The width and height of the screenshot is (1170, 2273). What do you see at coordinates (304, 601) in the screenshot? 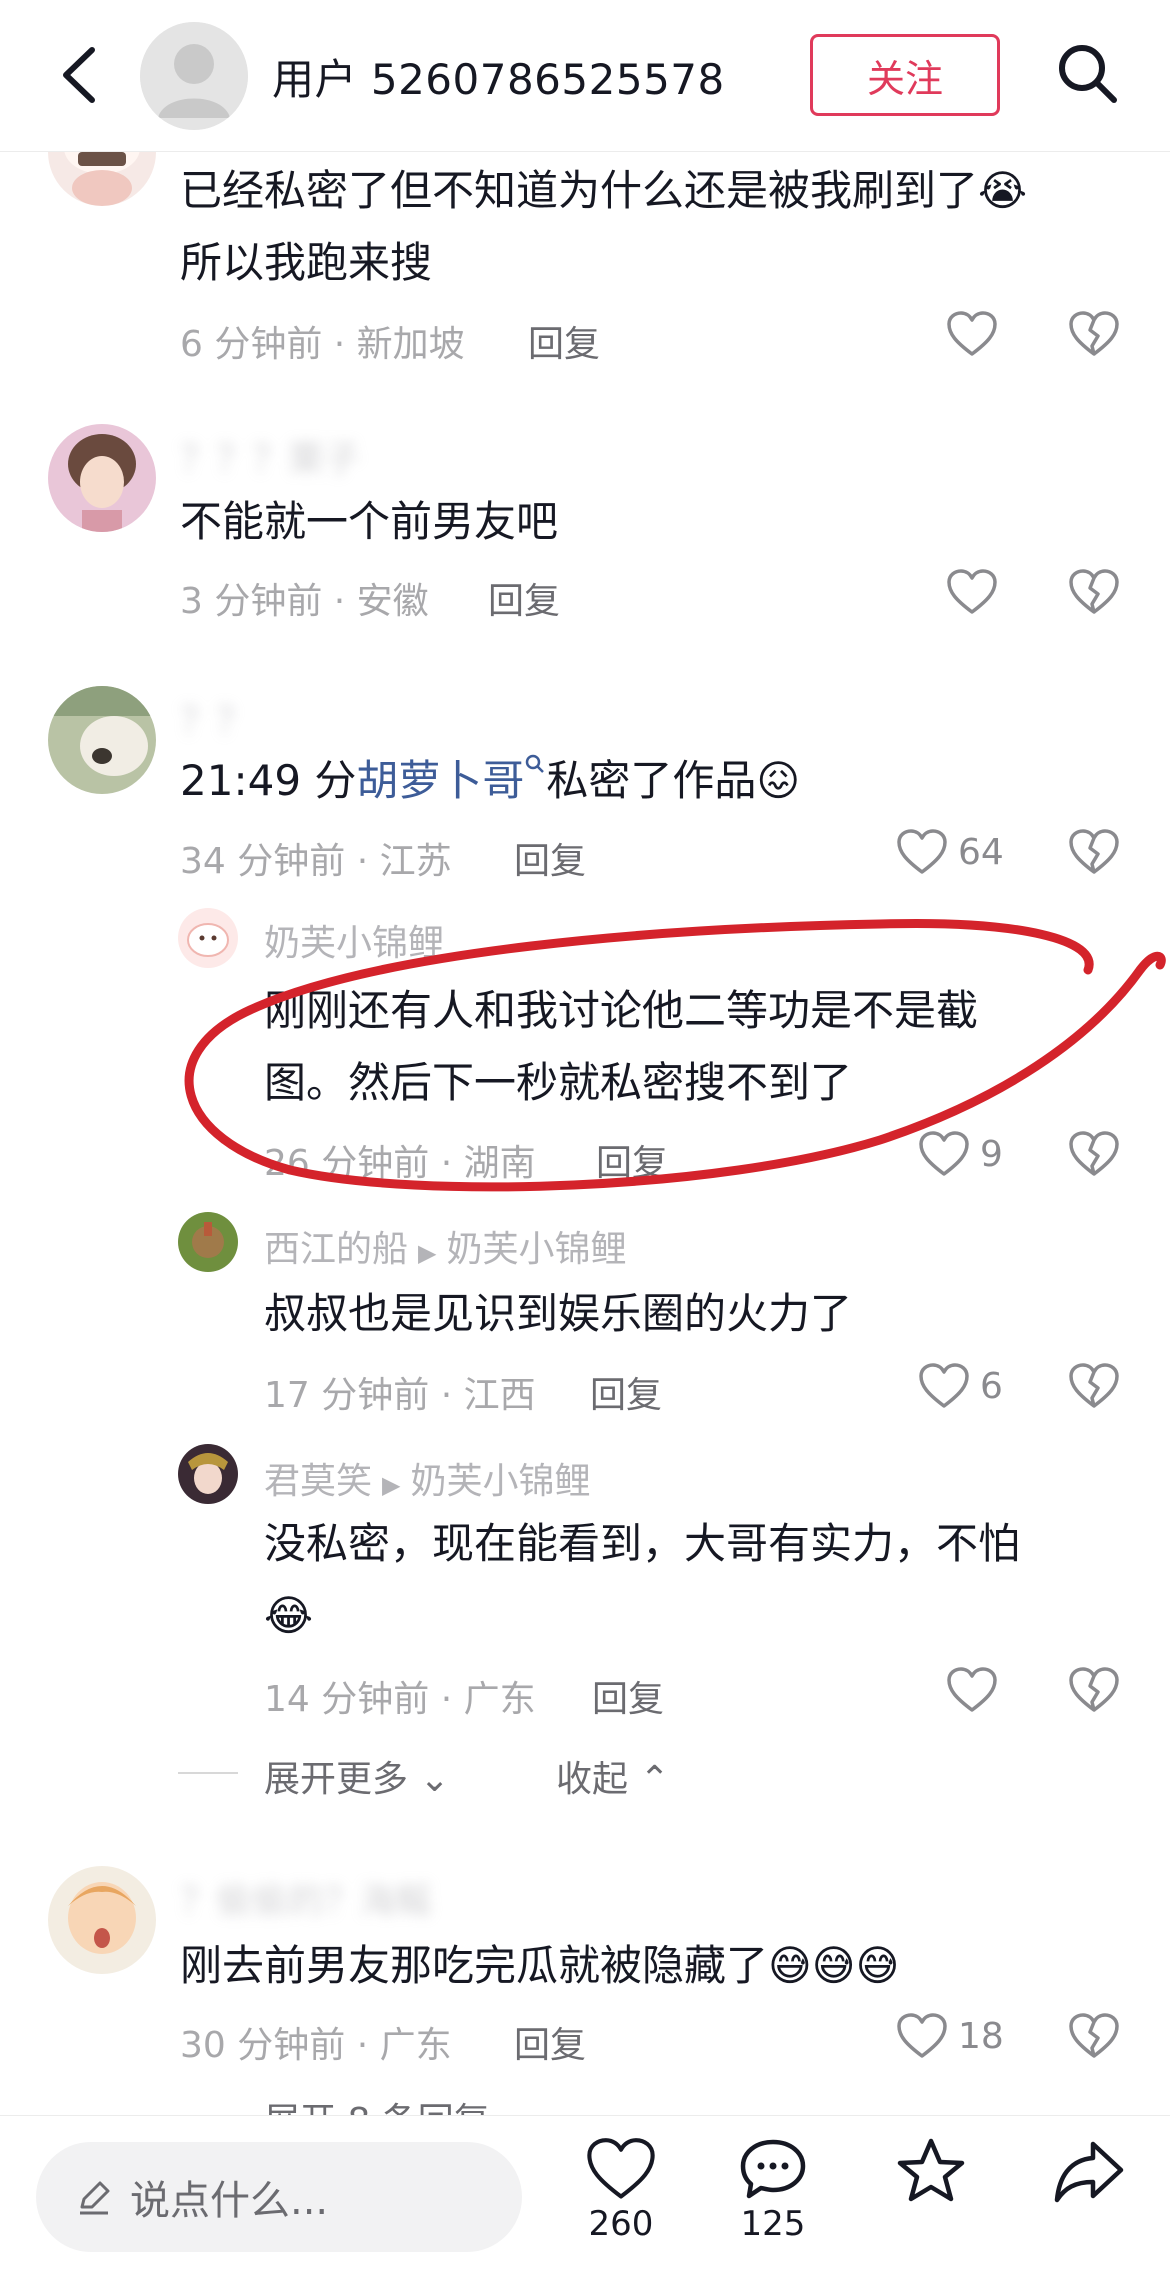
I see `comment-meta: 3 分钟前 · 安徽` at bounding box center [304, 601].